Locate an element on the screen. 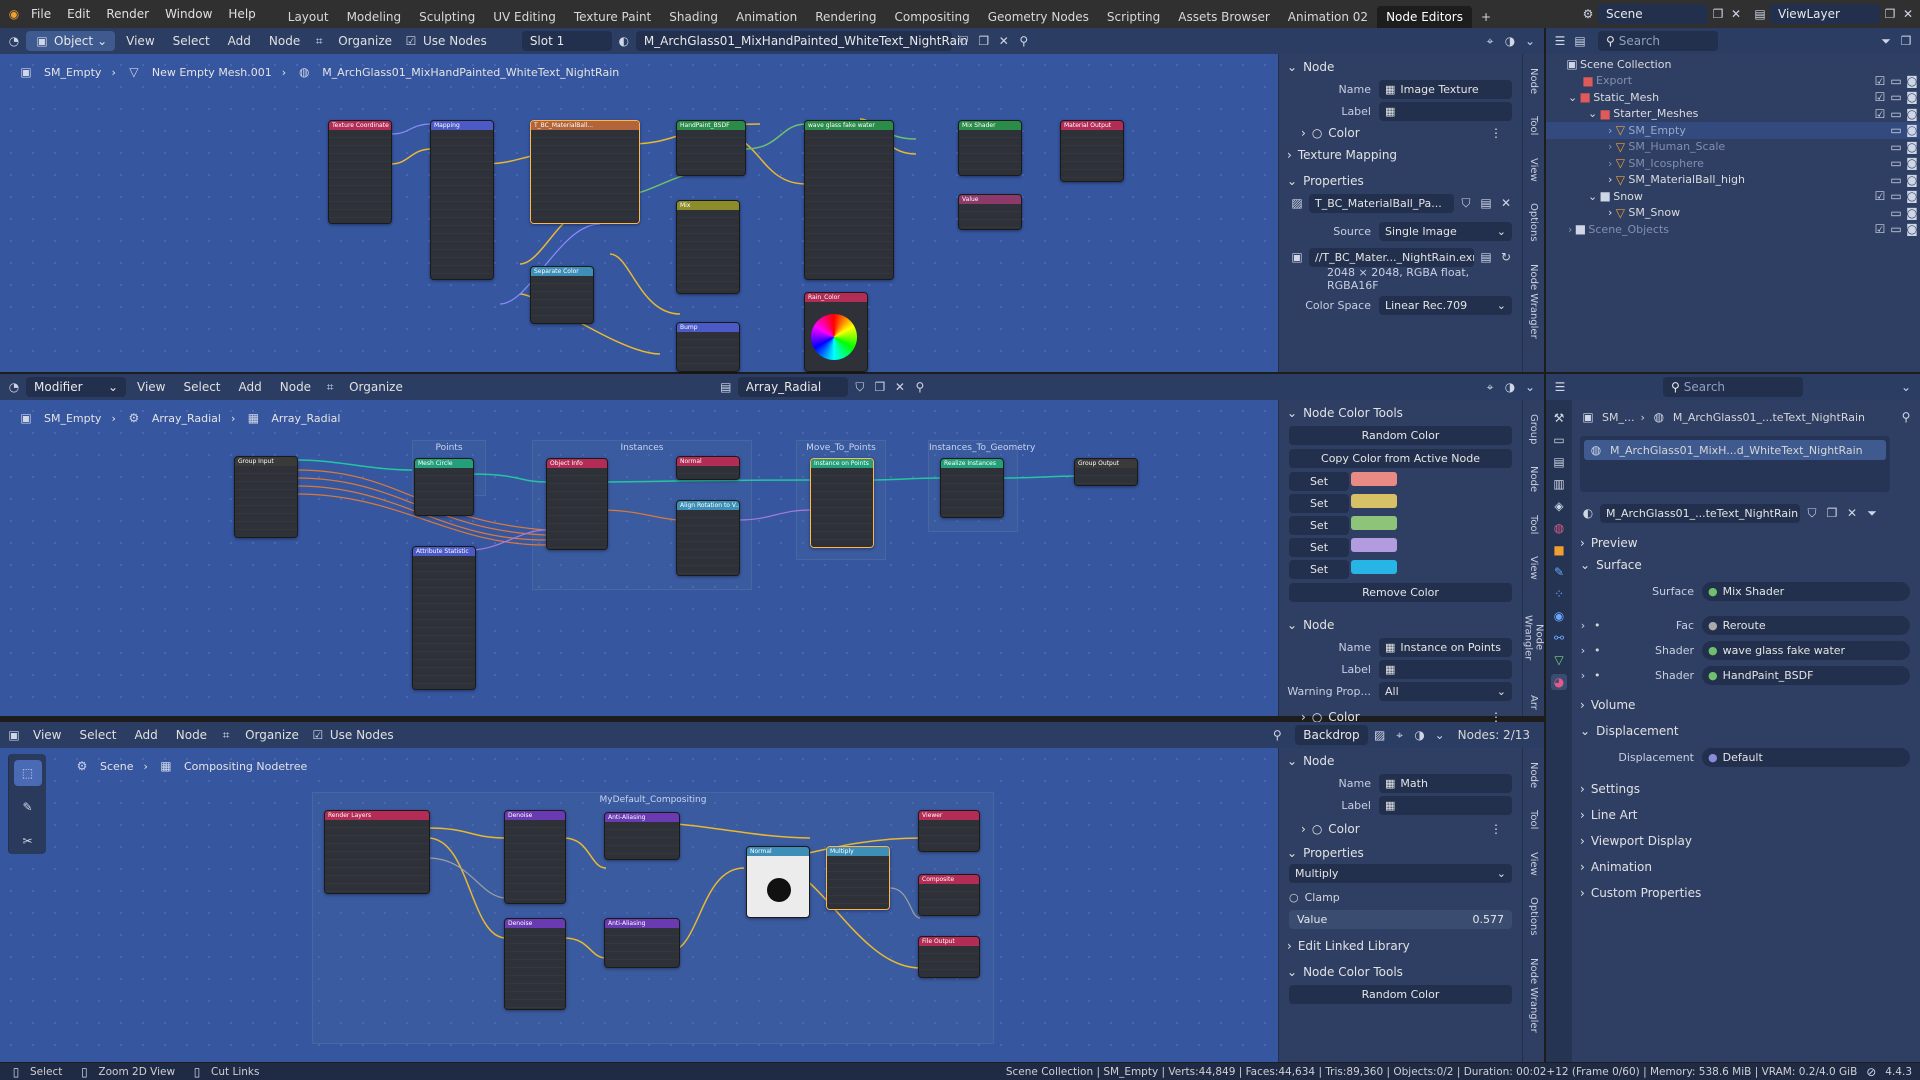  browse-folder-icon: ▤ is located at coordinates (1486, 257).